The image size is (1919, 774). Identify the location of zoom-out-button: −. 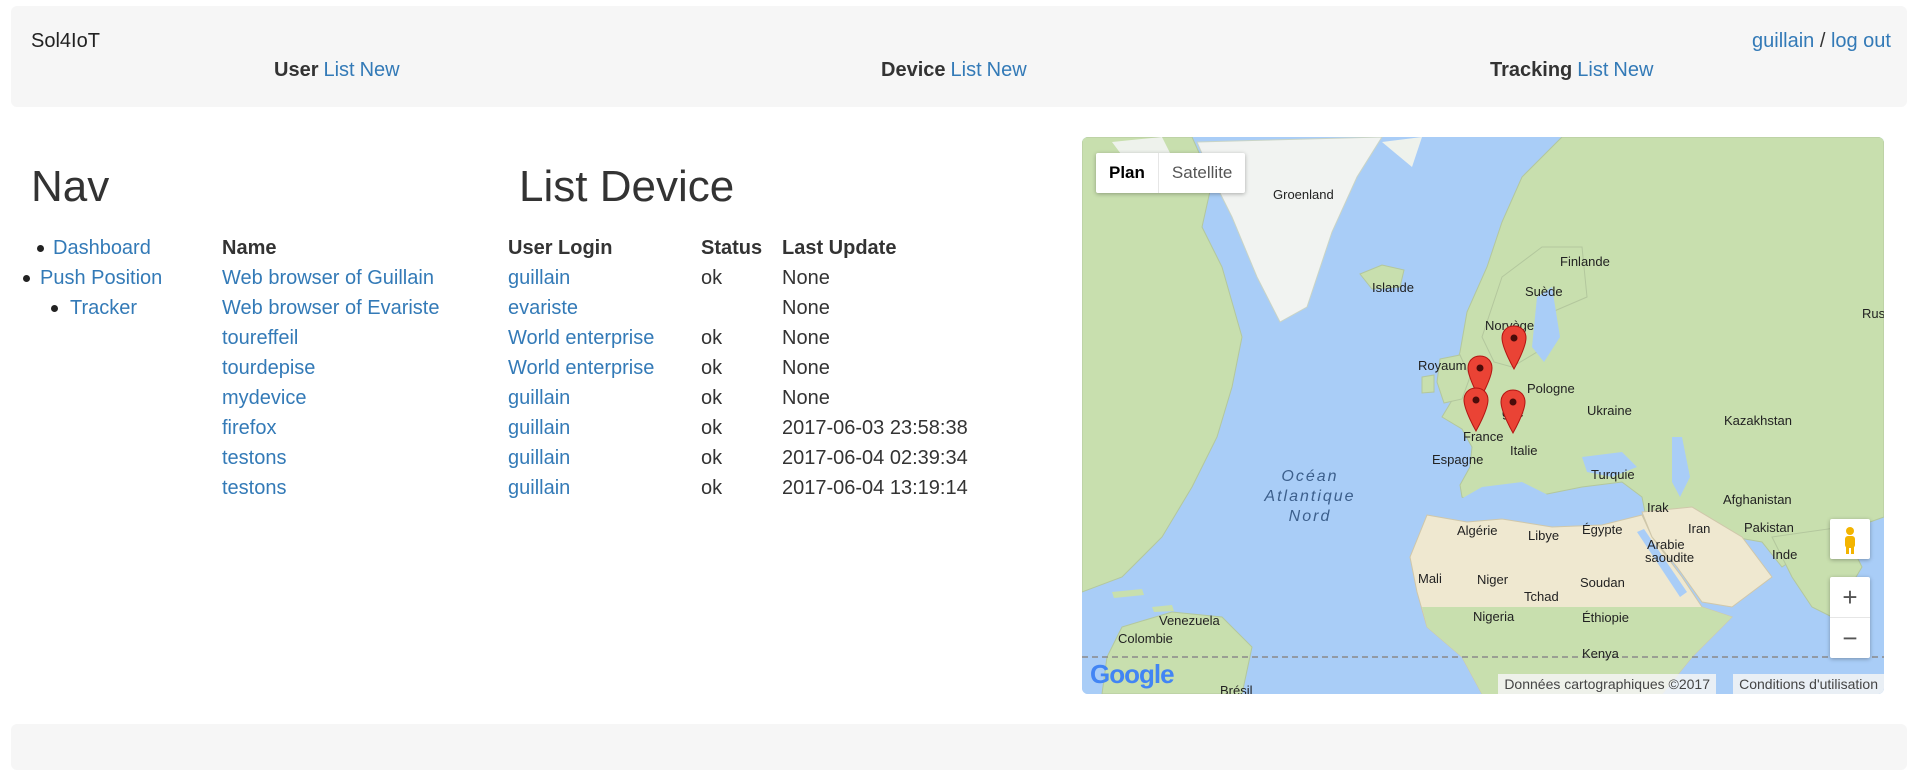
(1850, 638).